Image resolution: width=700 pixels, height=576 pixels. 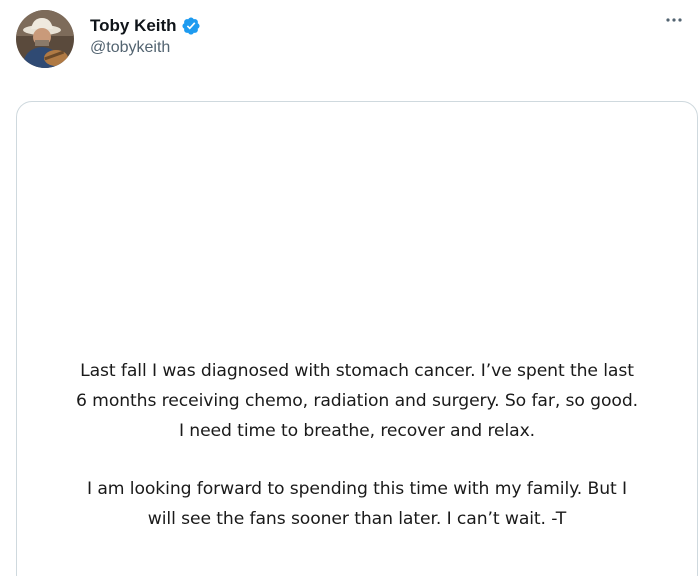 I want to click on more-options-icon, so click(x=674, y=20).